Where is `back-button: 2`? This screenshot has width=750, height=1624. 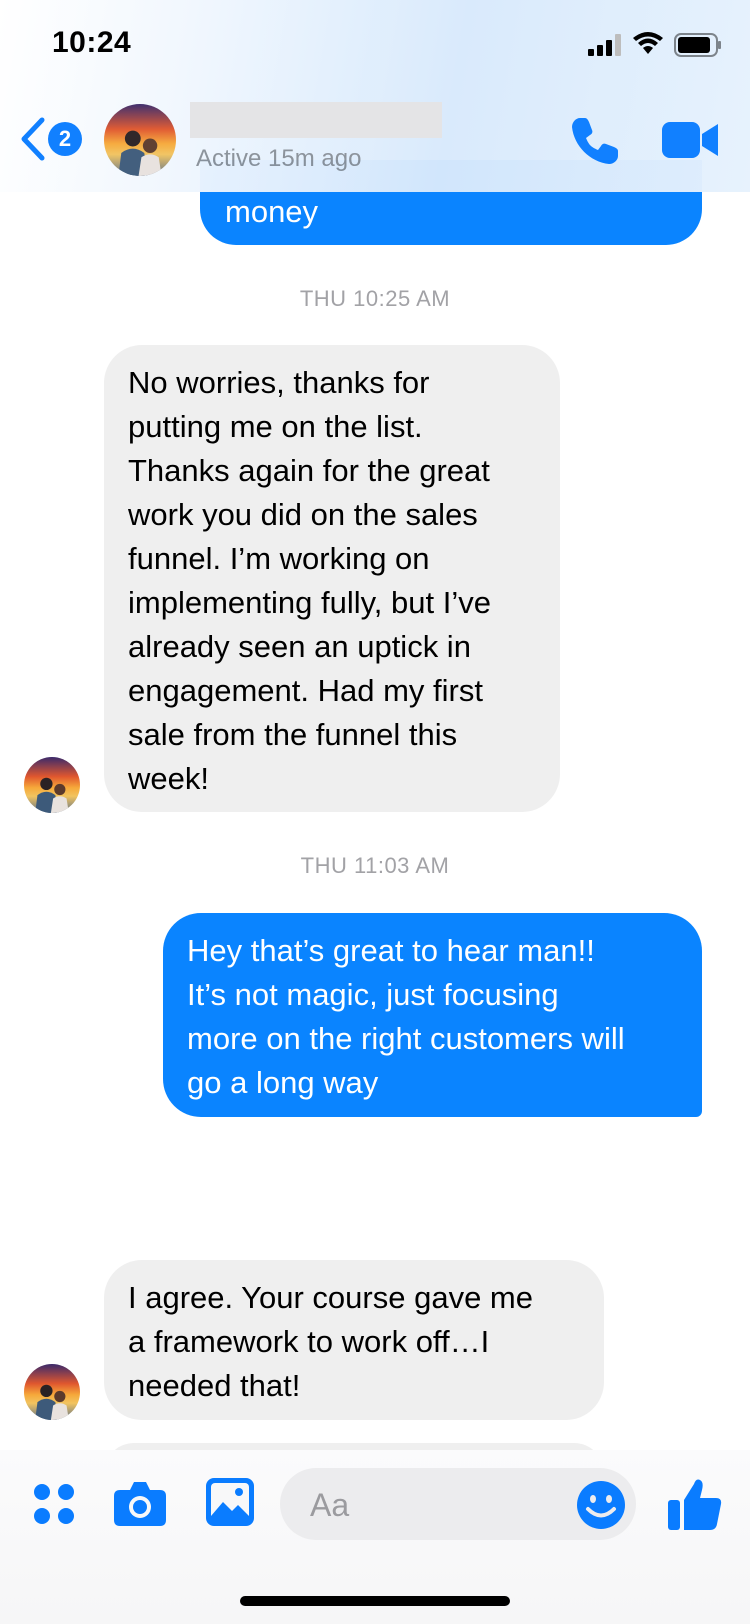
back-button: 2 is located at coordinates (53, 140).